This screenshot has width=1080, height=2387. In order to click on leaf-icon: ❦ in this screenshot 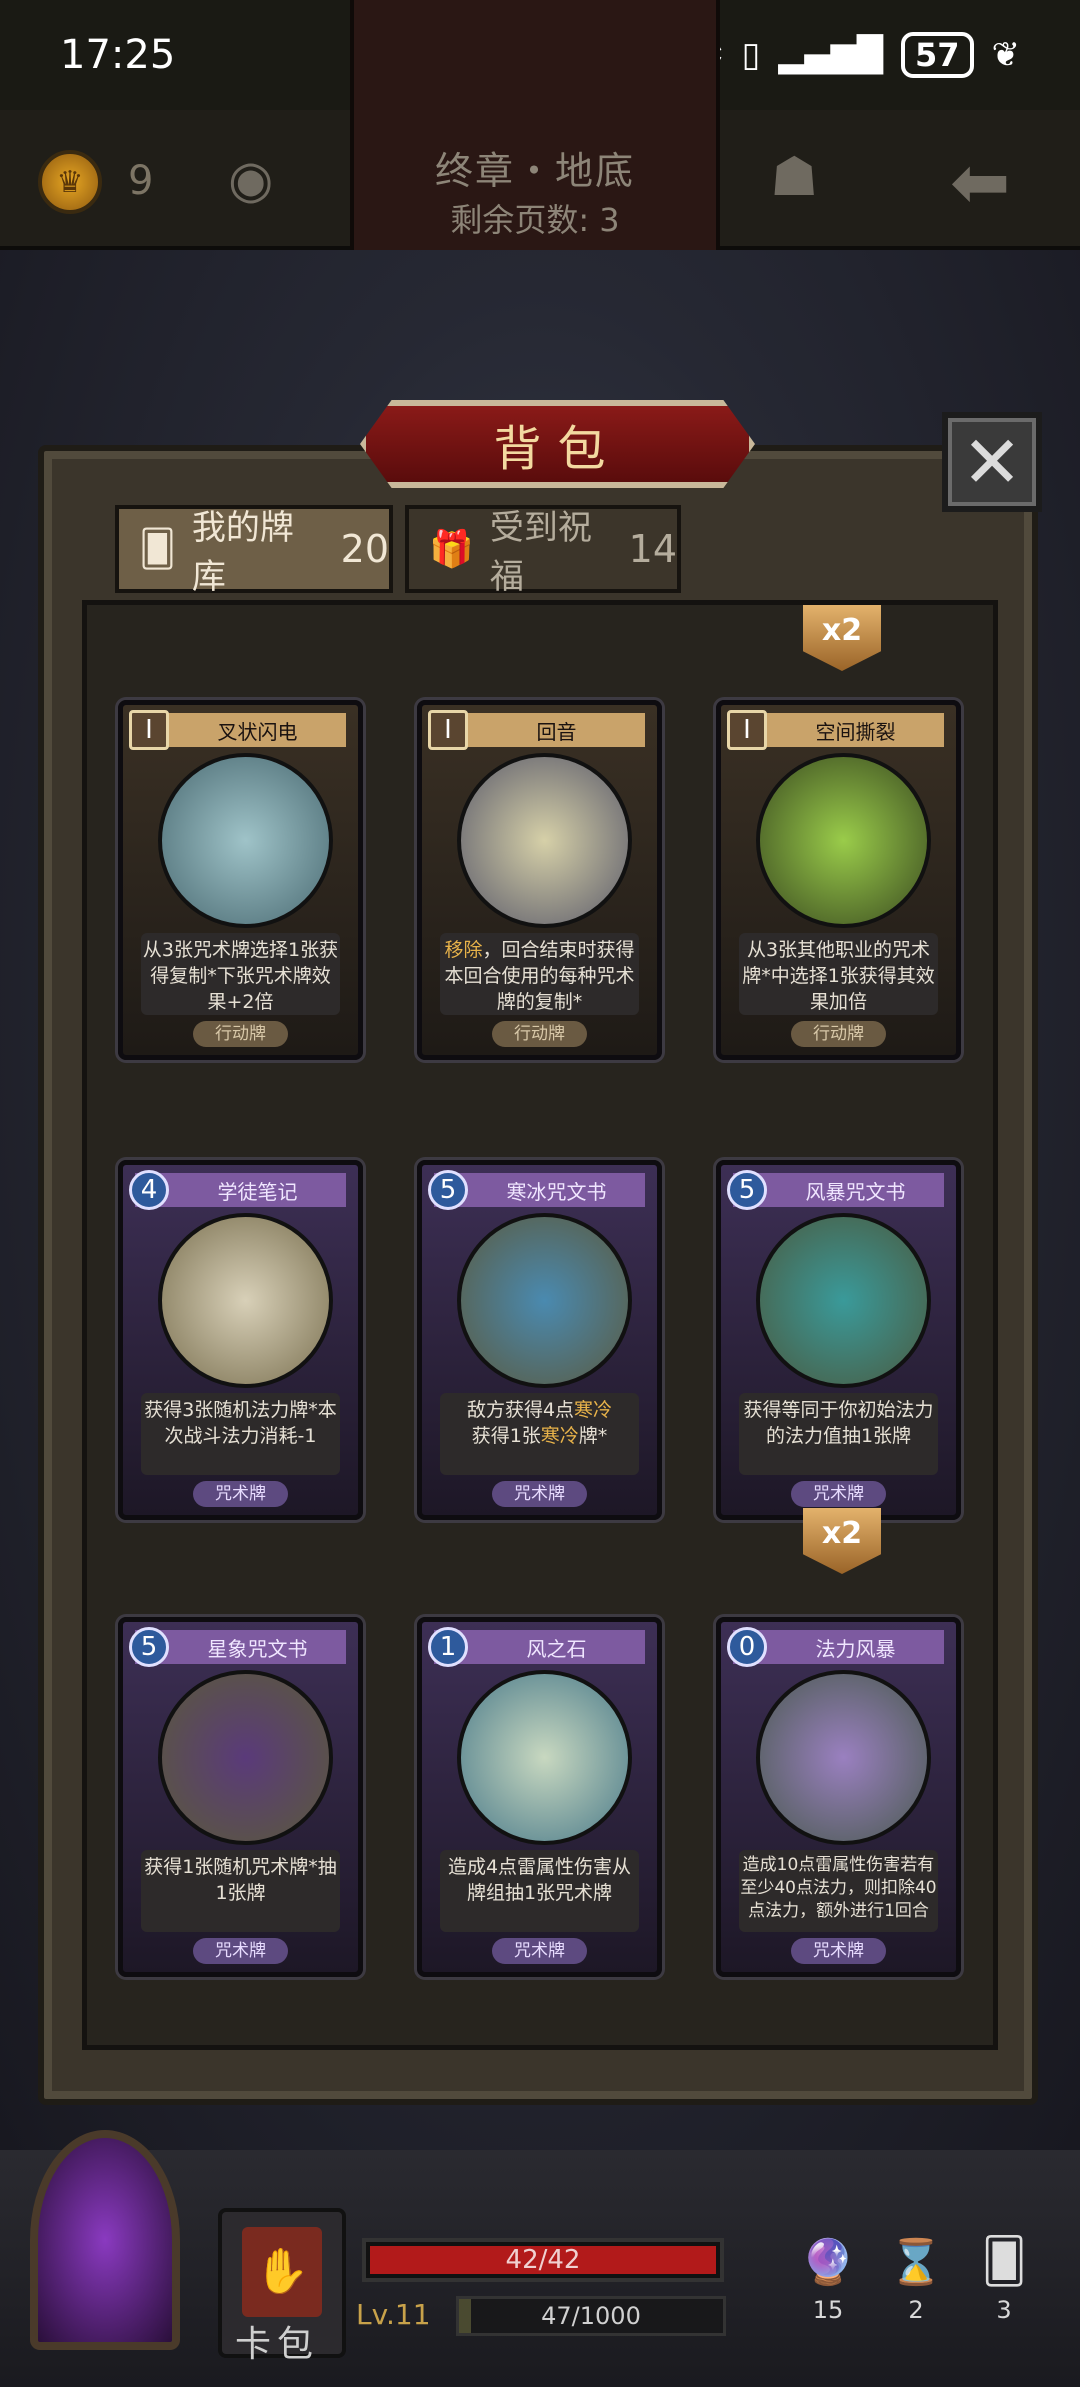, I will do `click(1006, 55)`.